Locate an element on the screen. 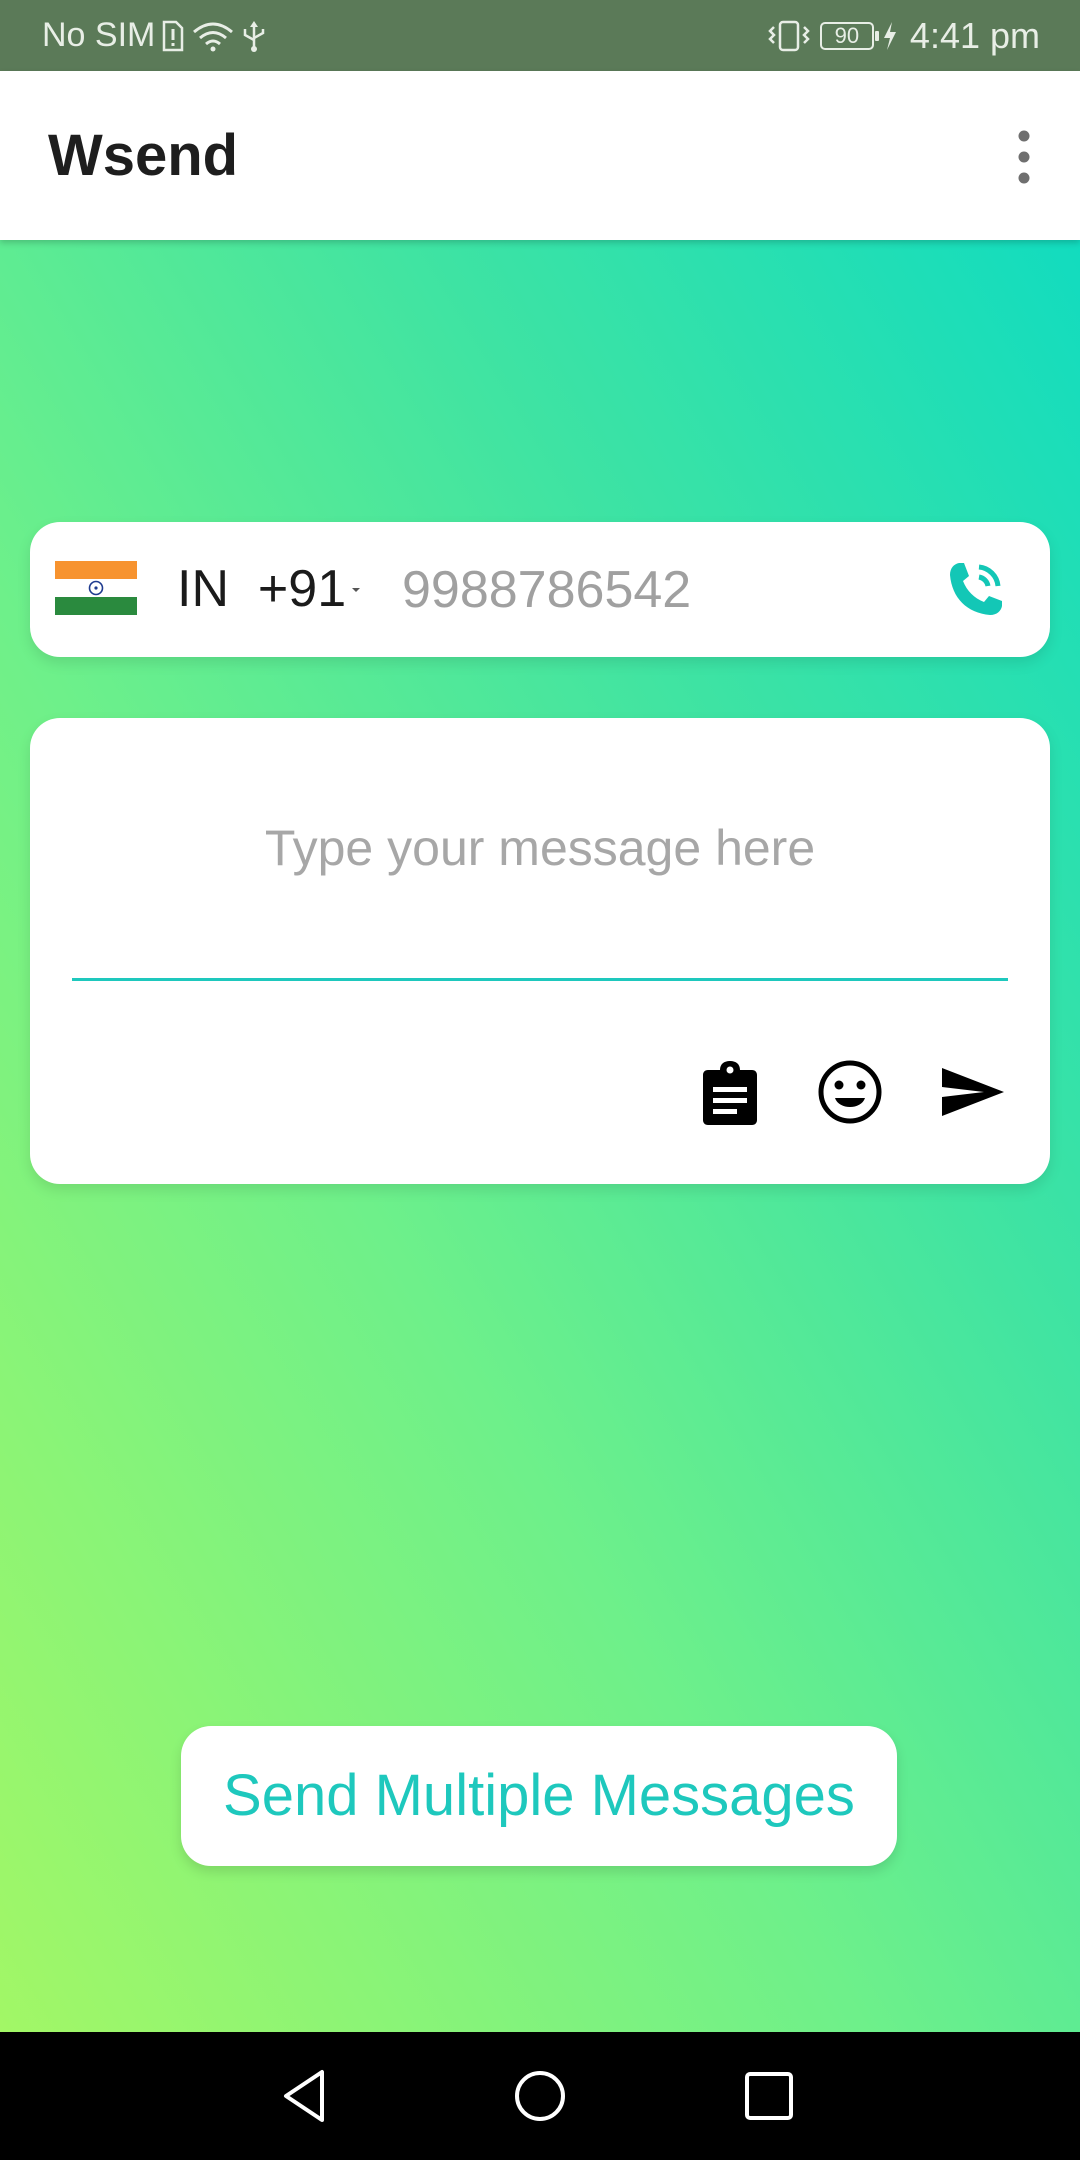  status-bar: No SIM 90 4:41 pm is located at coordinates (540, 35).